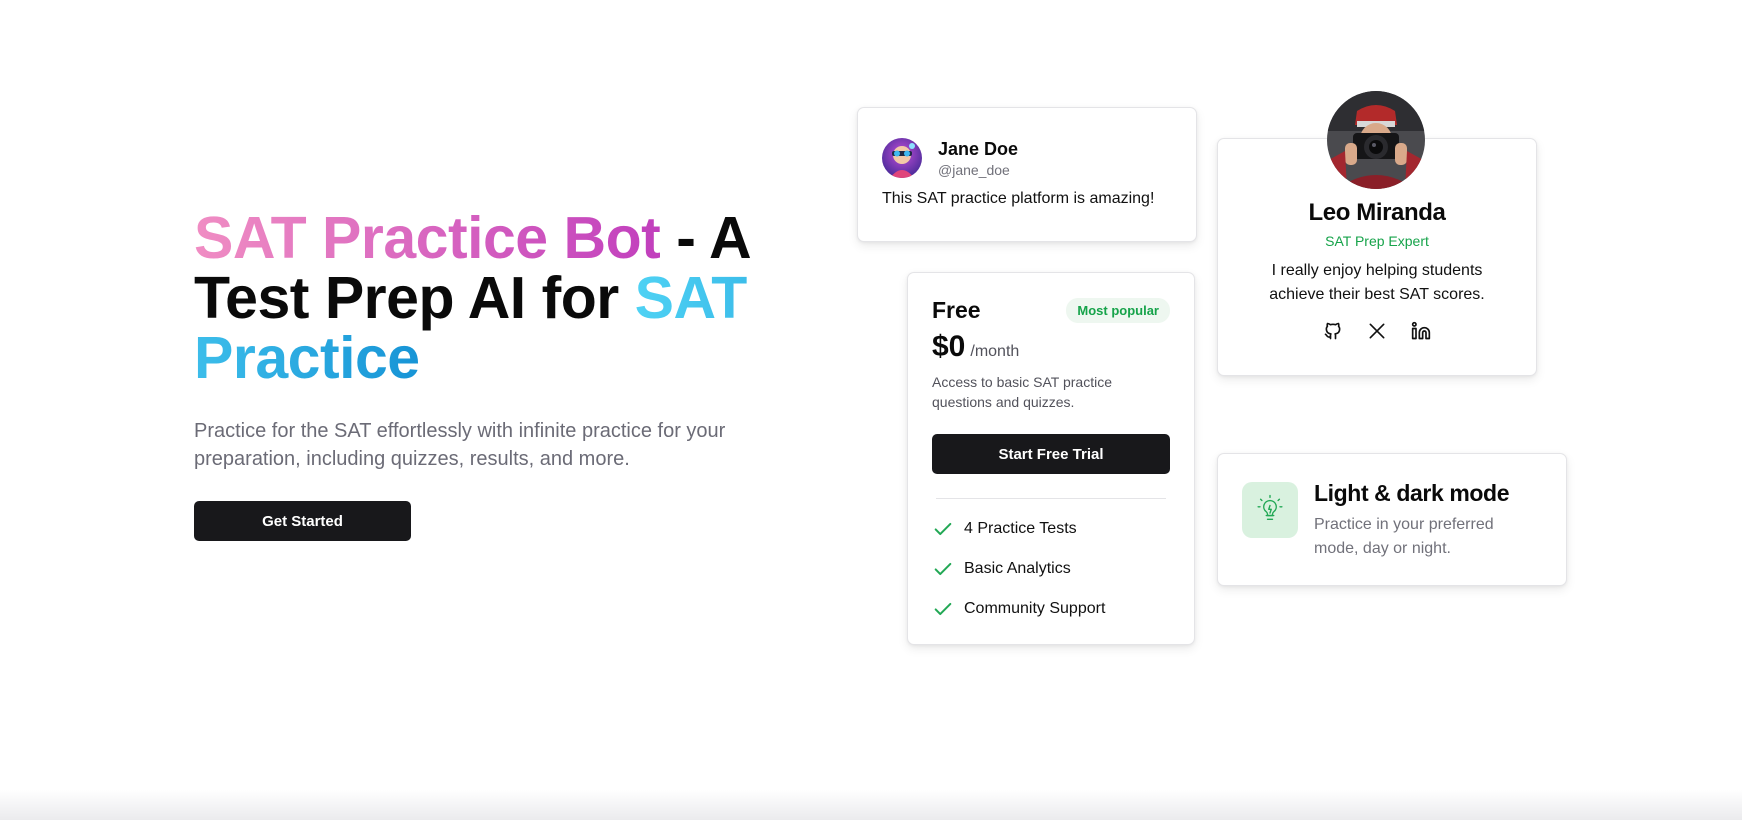 This screenshot has height=820, width=1742. Describe the element at coordinates (1377, 212) in the screenshot. I see `profile-name: Leo Miranda` at that location.